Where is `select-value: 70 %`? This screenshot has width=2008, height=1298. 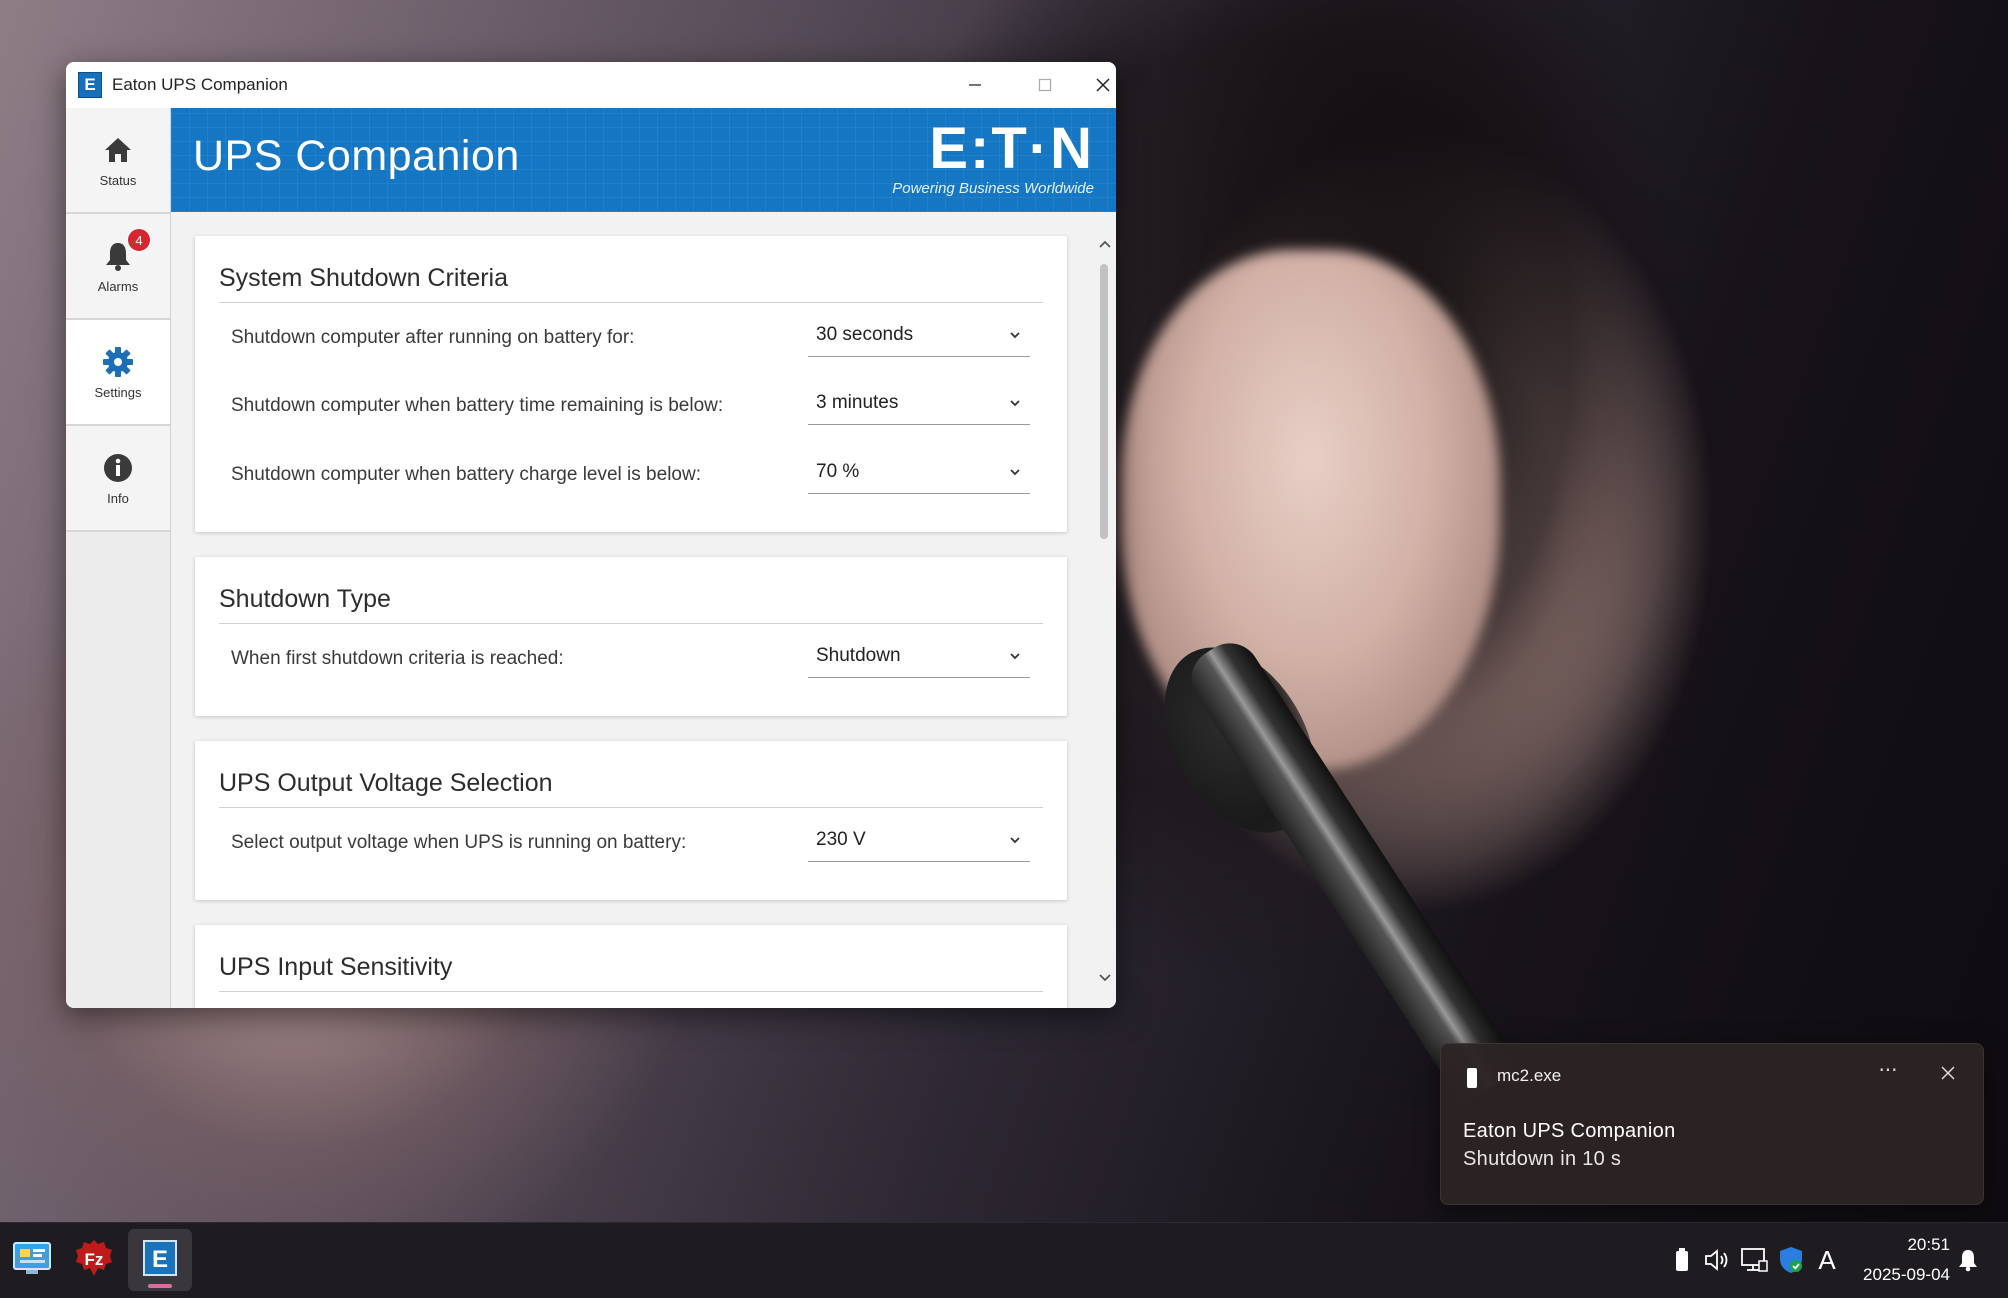
select-value: 70 % is located at coordinates (838, 471).